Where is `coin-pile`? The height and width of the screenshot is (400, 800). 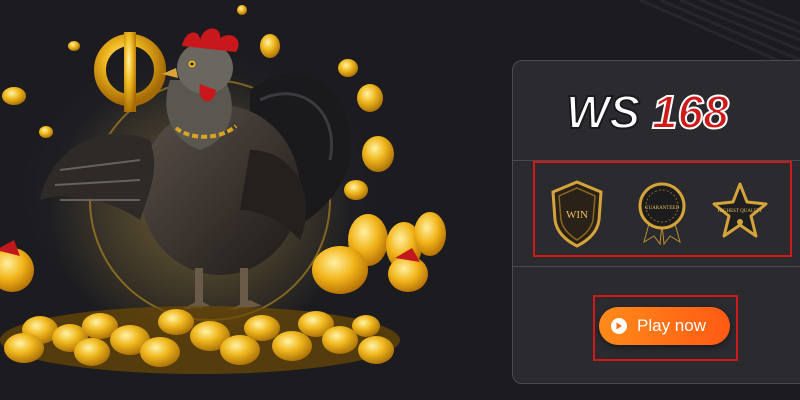
coin-pile is located at coordinates (200, 340).